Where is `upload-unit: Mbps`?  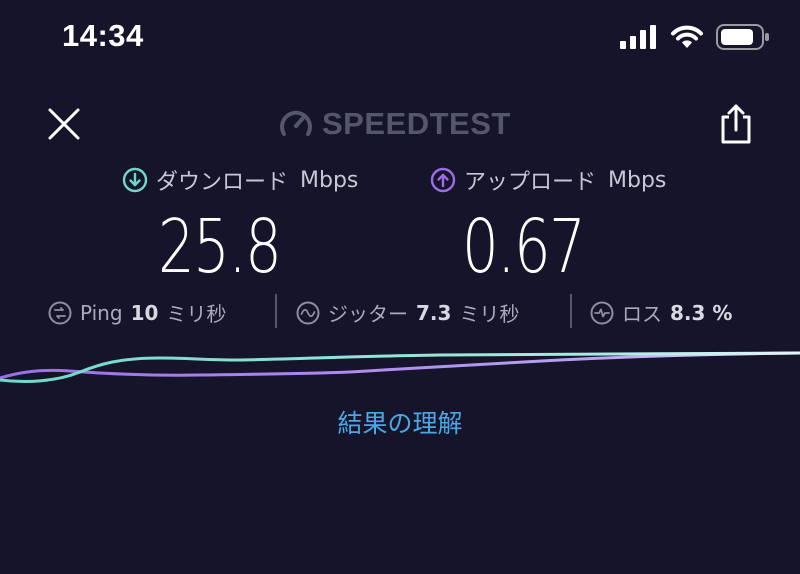
upload-unit: Mbps is located at coordinates (637, 180).